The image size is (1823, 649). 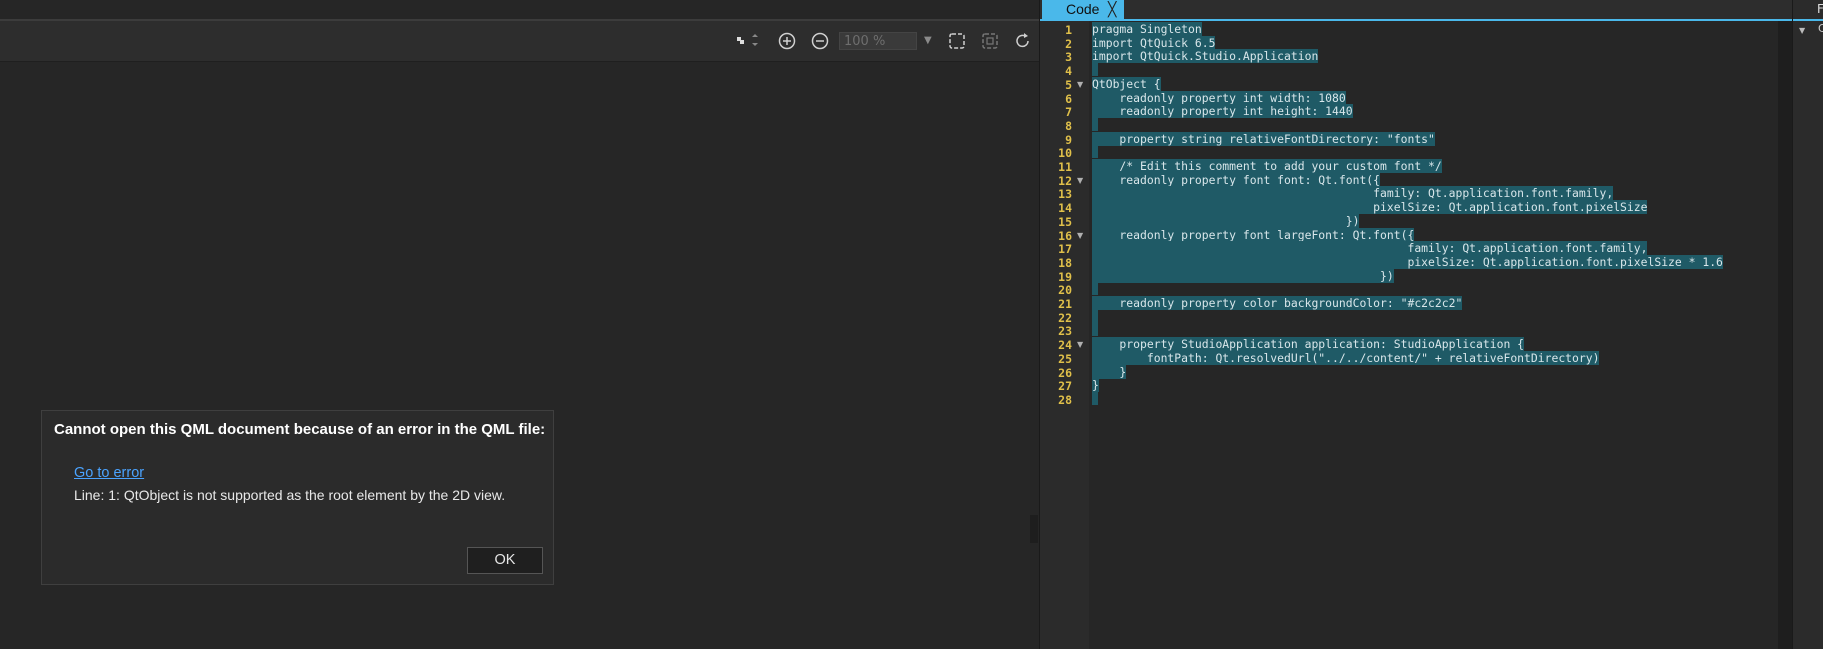 What do you see at coordinates (1126, 83) in the screenshot?
I see `code-line-text: QtObject {` at bounding box center [1126, 83].